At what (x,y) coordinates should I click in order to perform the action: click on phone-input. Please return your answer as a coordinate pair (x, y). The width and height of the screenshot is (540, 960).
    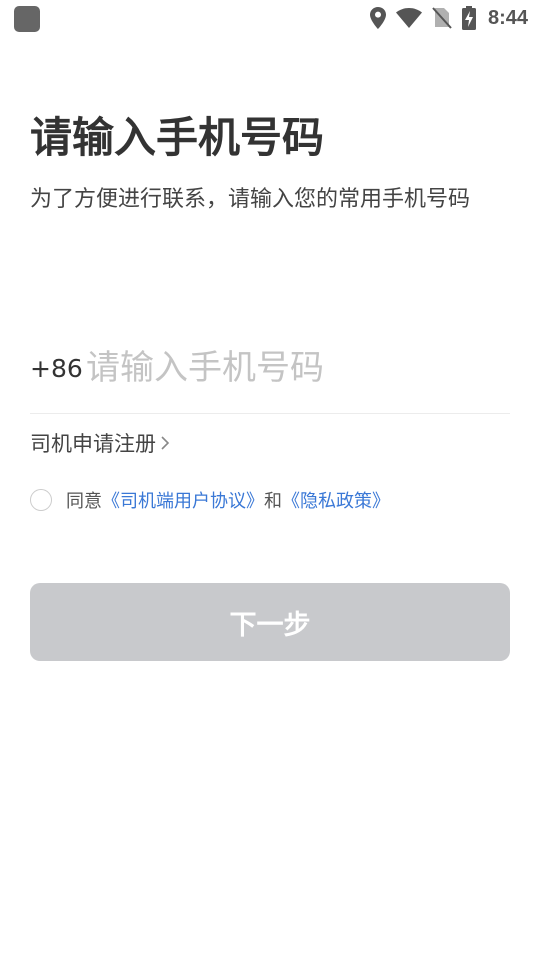
    Looking at the image, I should click on (298, 368).